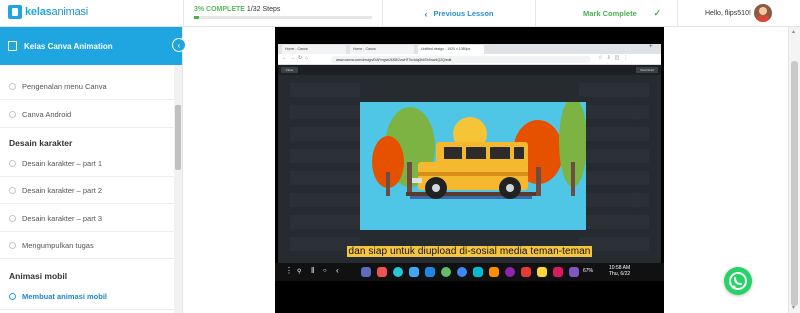  I want to click on lesson-item: Pengenalan menu Canva, so click(87, 86).